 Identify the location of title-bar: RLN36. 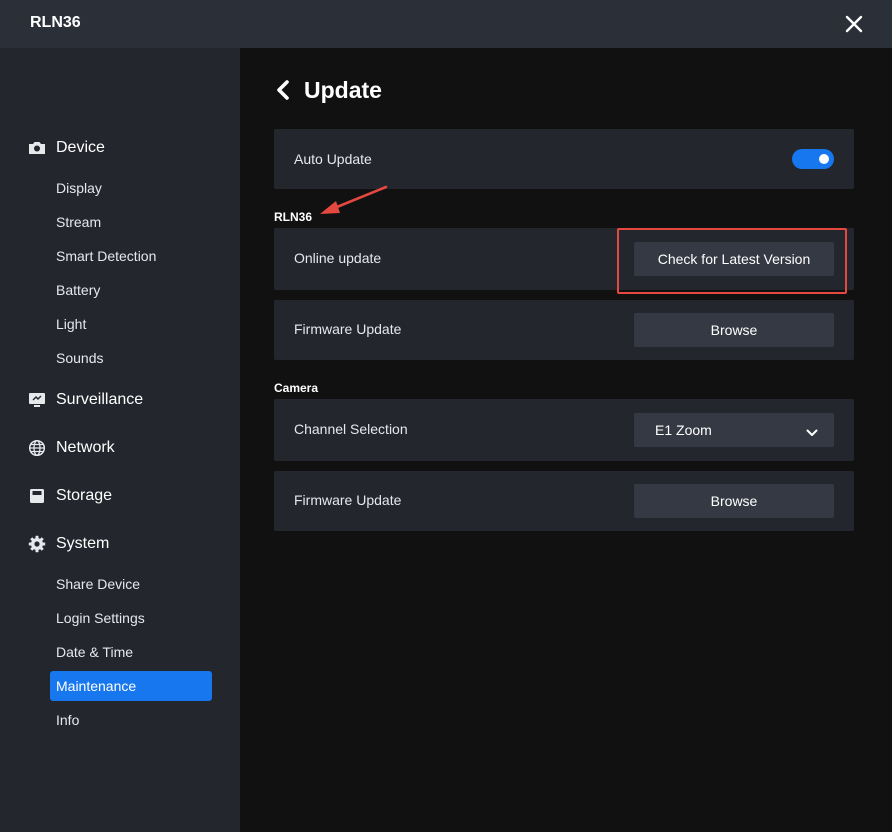
(446, 24).